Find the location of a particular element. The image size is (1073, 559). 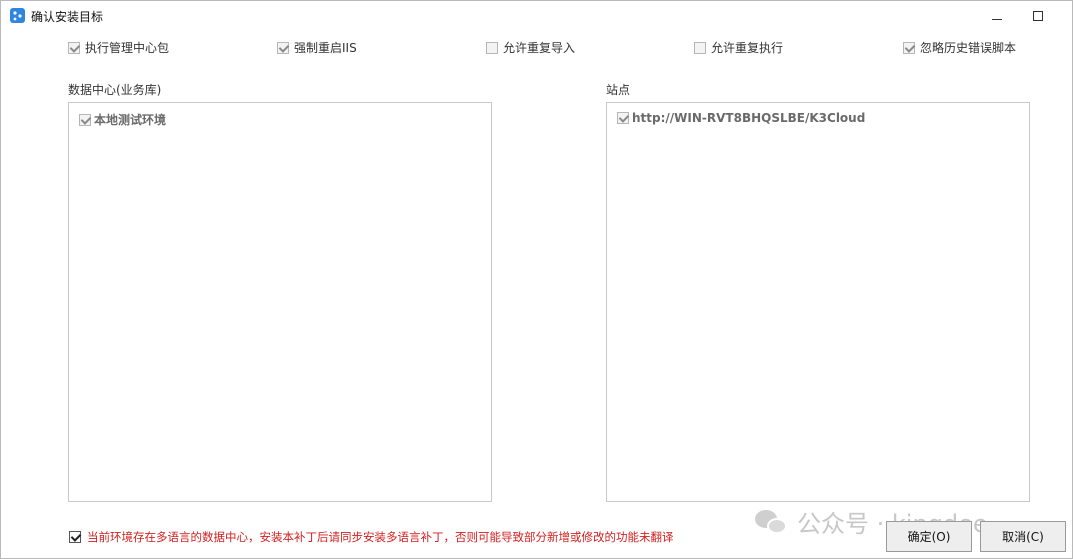

maximize-icon is located at coordinates (1038, 16).